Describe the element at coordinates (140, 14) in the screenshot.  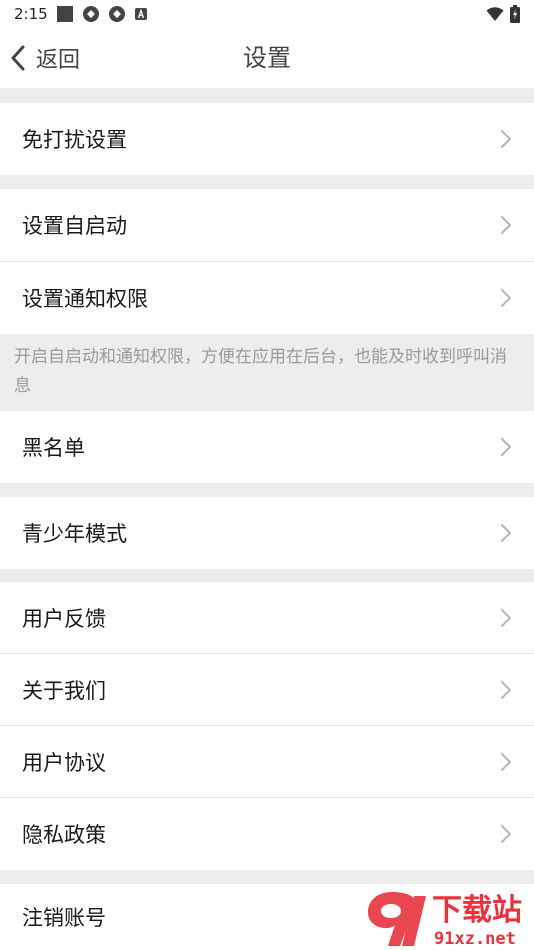
I see `font-notification-icon` at that location.